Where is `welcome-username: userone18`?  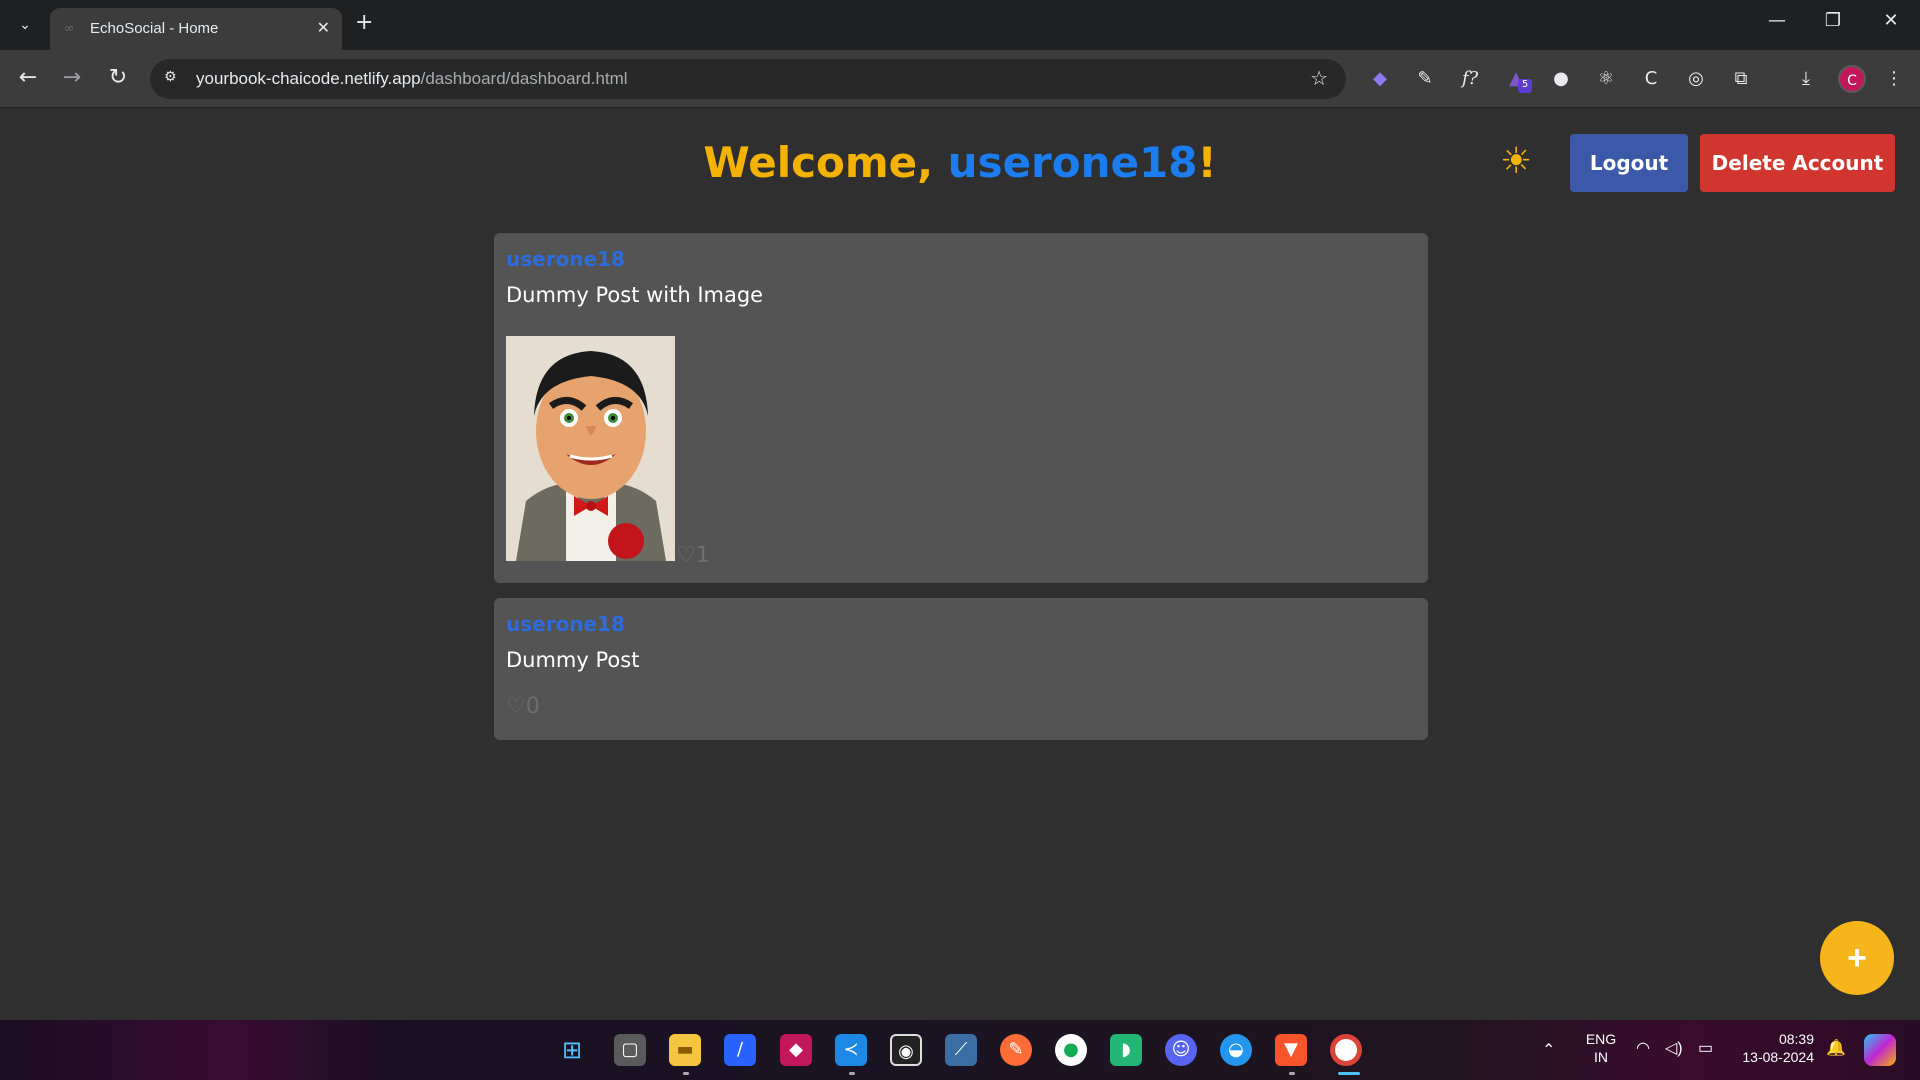 welcome-username: userone18 is located at coordinates (1072, 162).